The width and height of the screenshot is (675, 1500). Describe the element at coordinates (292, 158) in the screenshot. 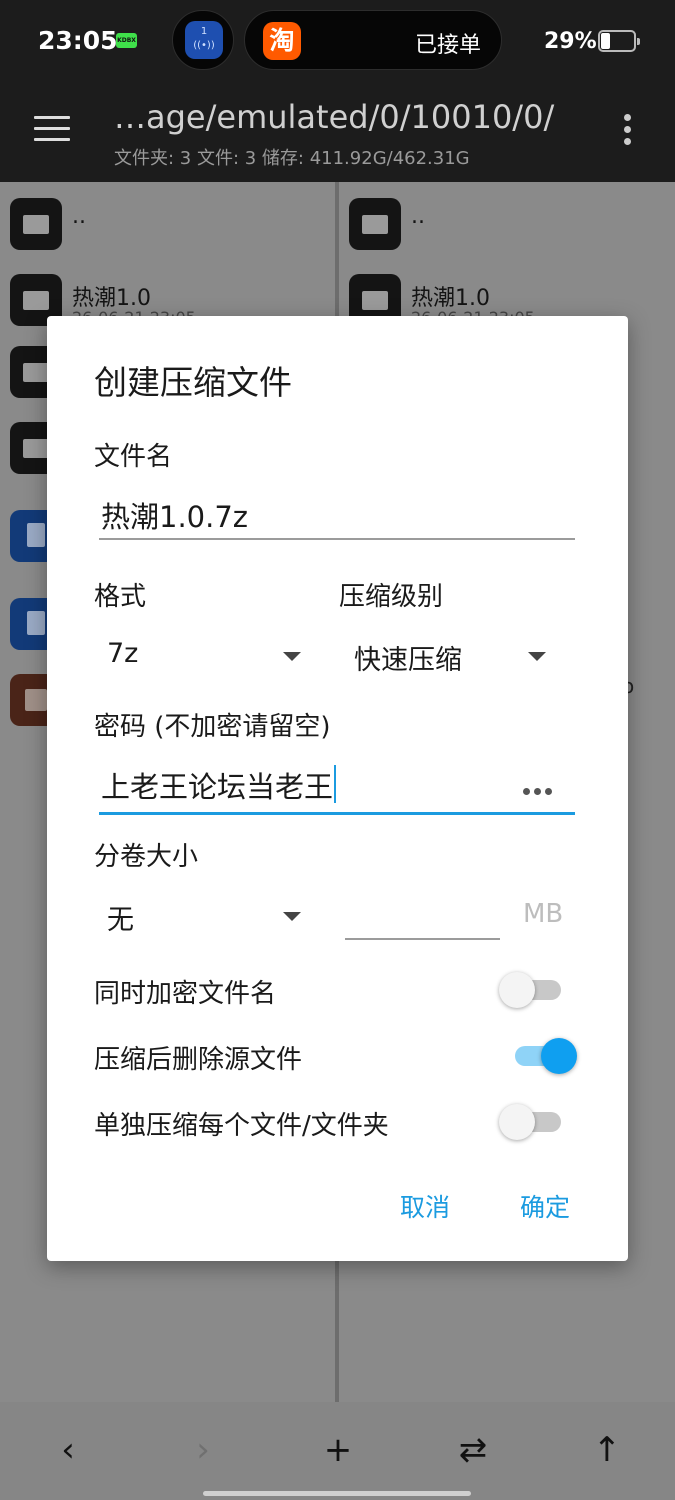

I see `storage-summary: 文件夹: 3 文件: 3 储存: 411.92G/462.31G` at that location.